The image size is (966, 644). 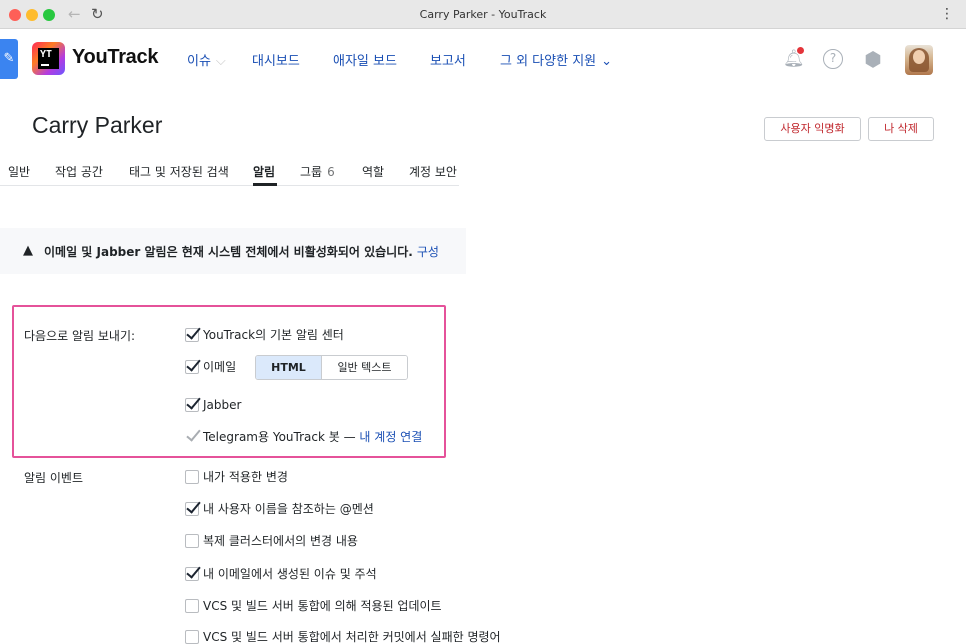 I want to click on event-vcs-updates-checkbox, so click(x=192, y=605).